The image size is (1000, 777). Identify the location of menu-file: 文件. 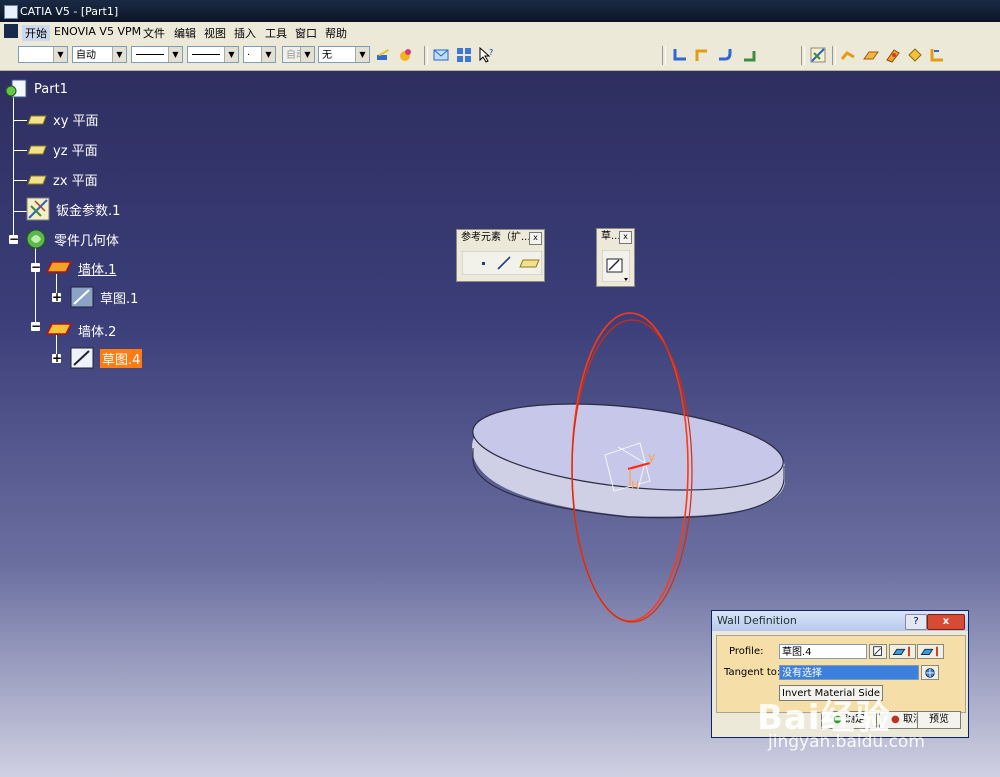
(154, 33).